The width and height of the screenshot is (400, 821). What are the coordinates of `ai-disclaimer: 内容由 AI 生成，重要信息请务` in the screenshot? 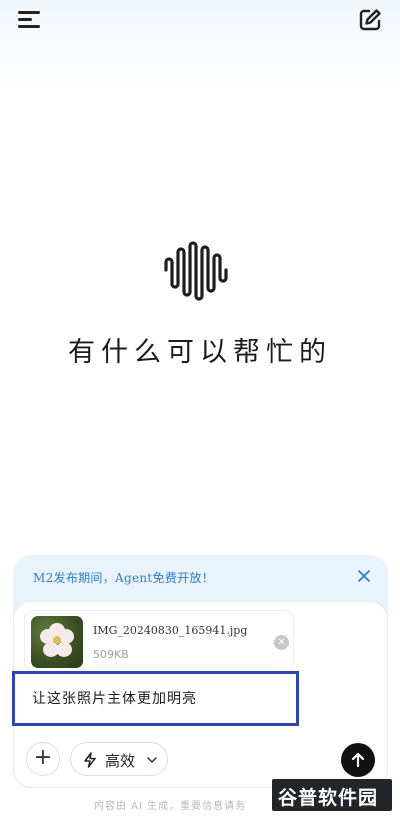 It's located at (170, 806).